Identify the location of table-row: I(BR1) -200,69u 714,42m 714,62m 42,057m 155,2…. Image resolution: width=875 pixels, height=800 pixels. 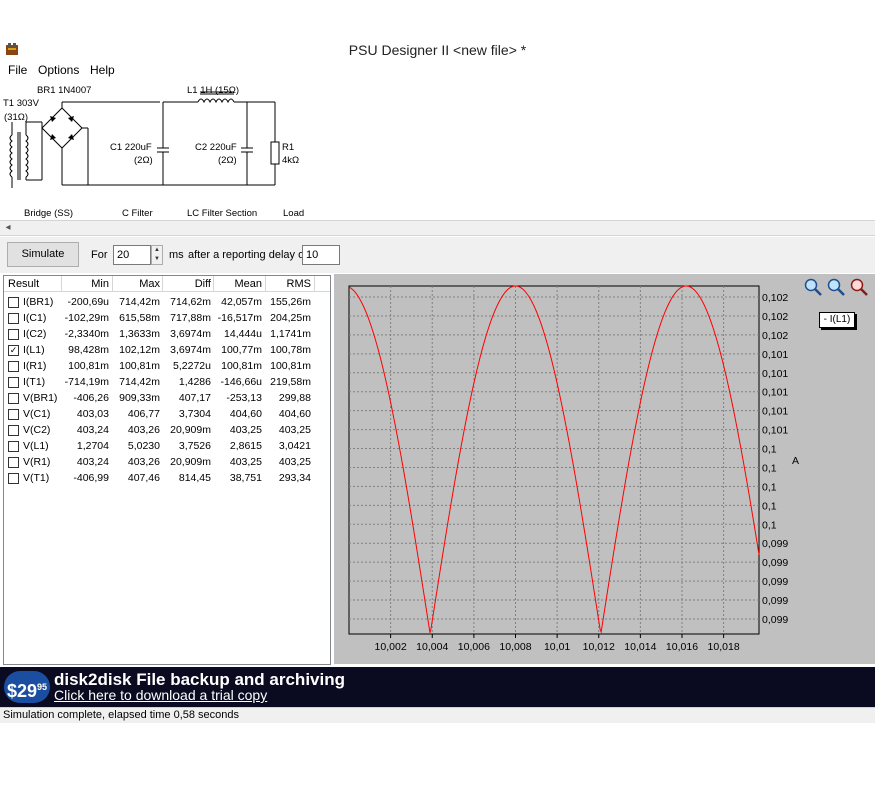
(167, 302).